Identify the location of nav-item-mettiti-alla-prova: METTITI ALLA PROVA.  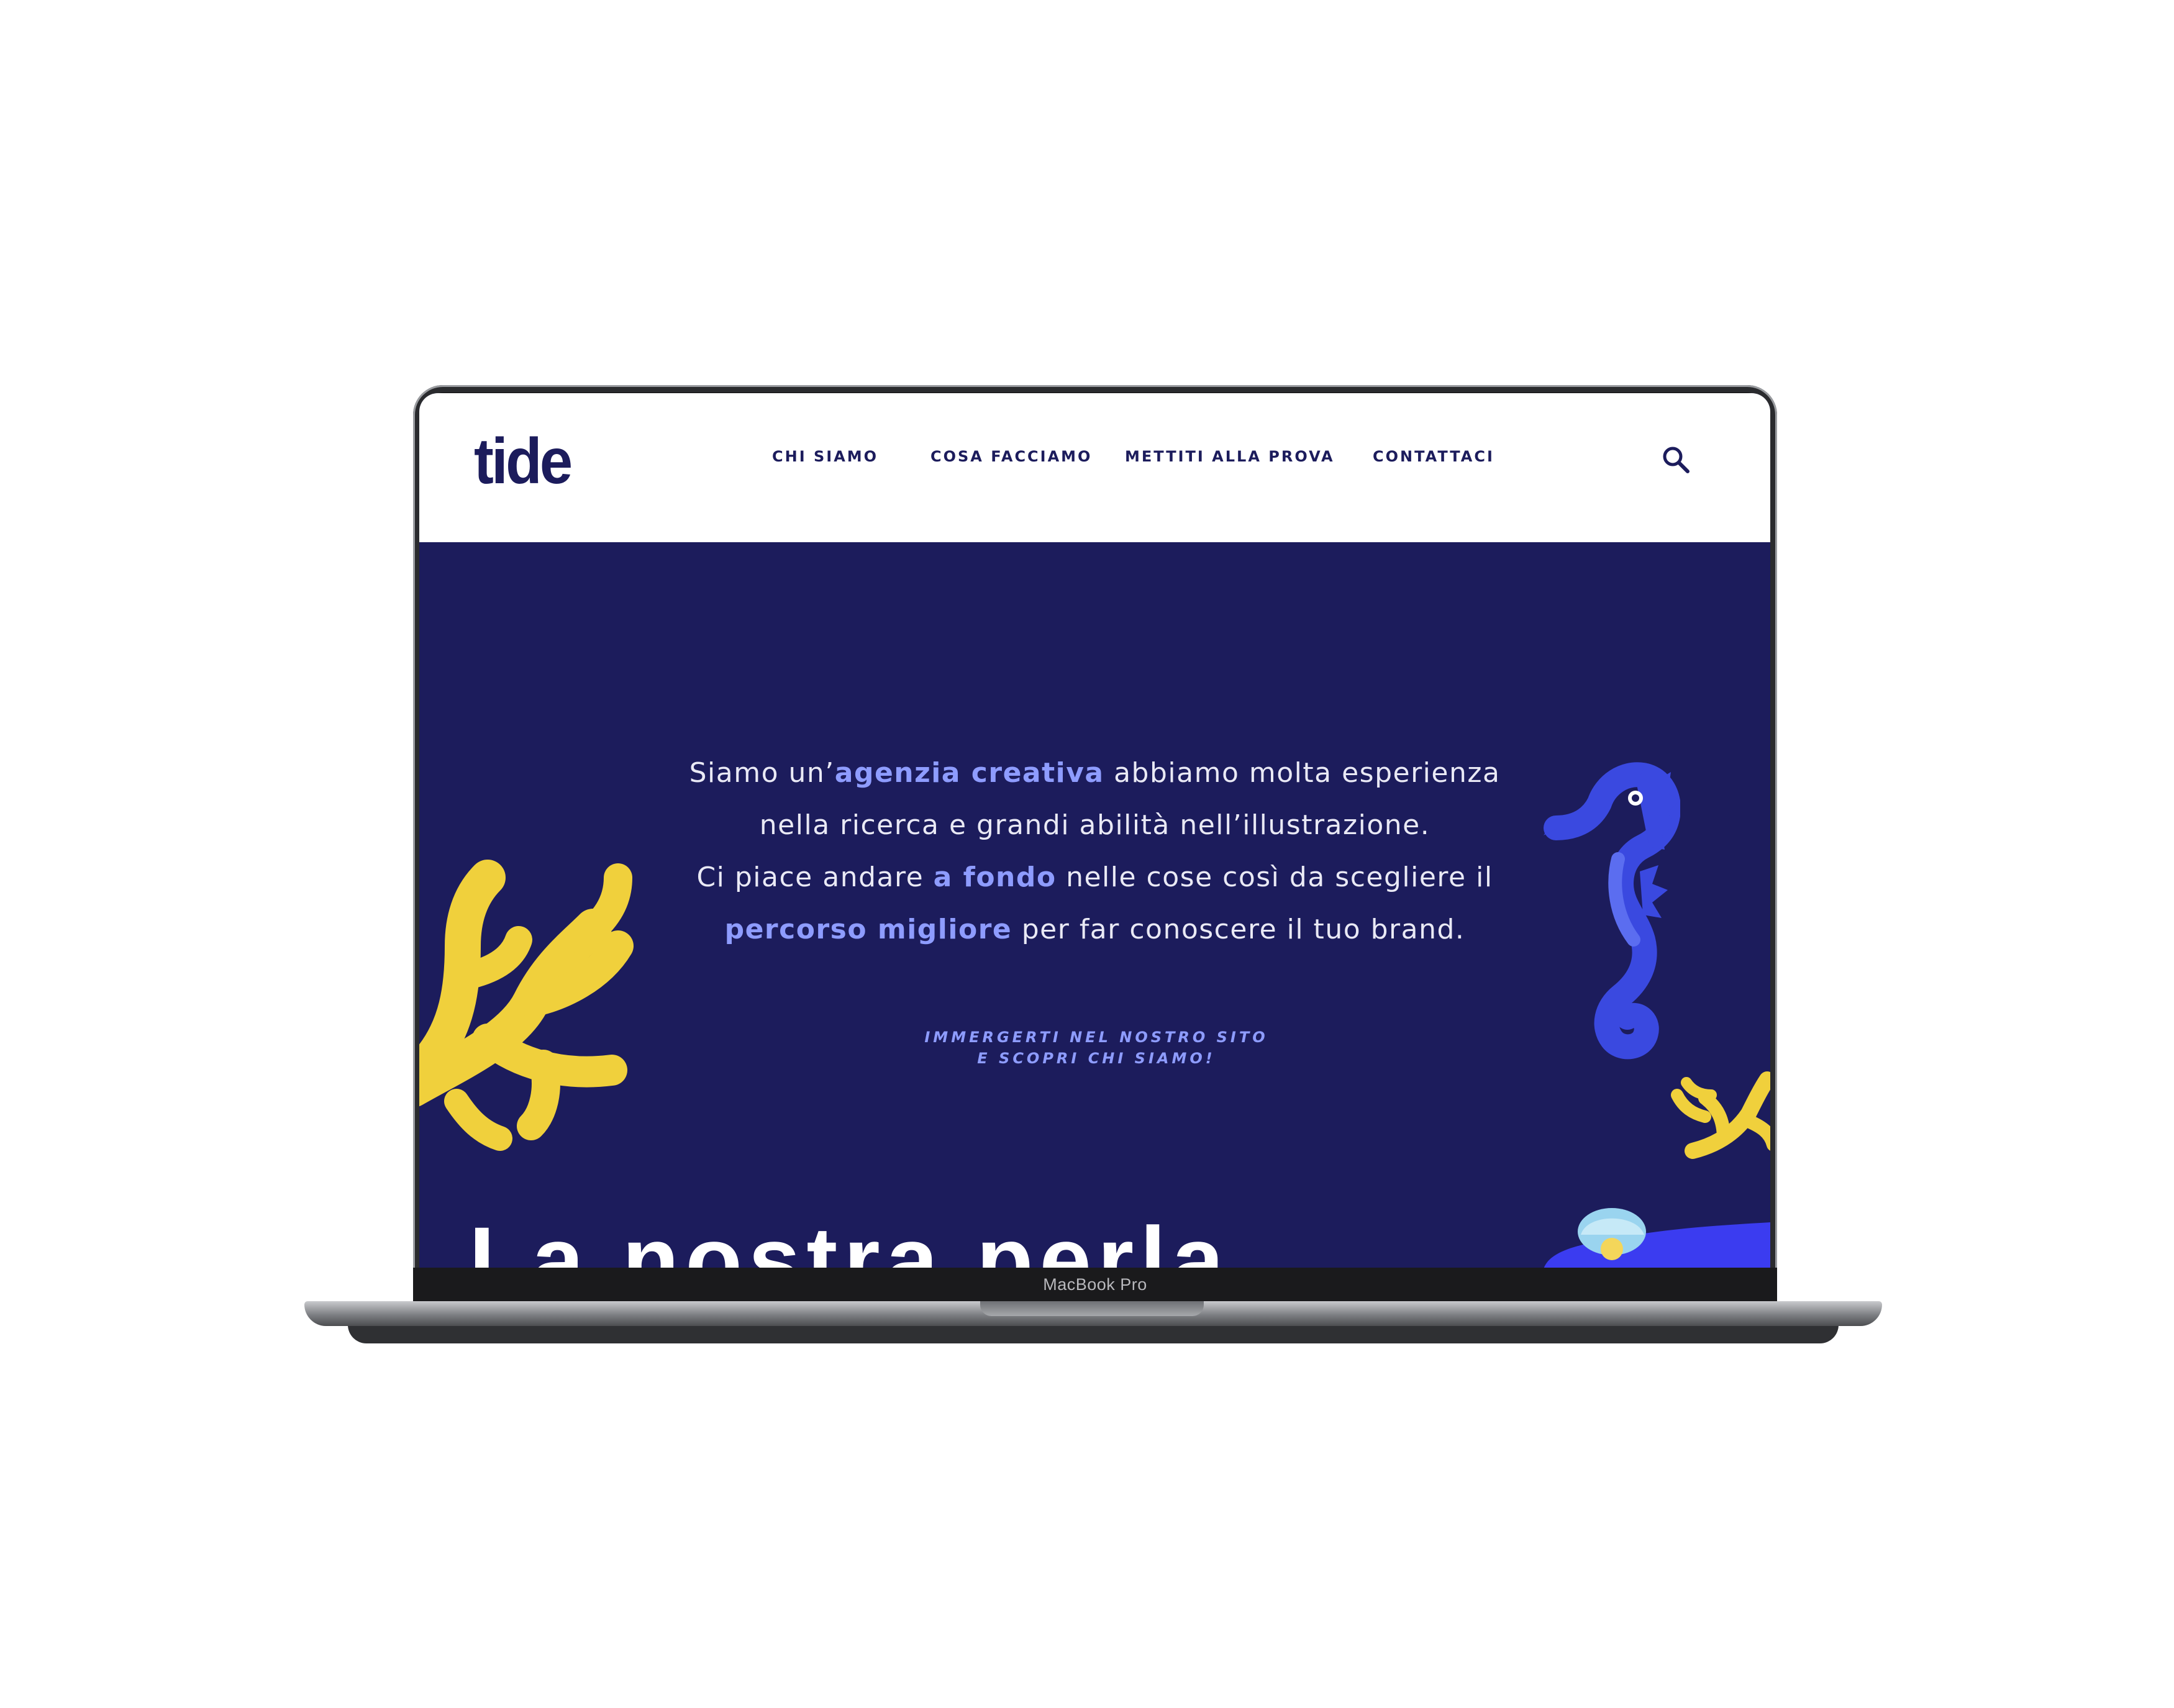
(1230, 456).